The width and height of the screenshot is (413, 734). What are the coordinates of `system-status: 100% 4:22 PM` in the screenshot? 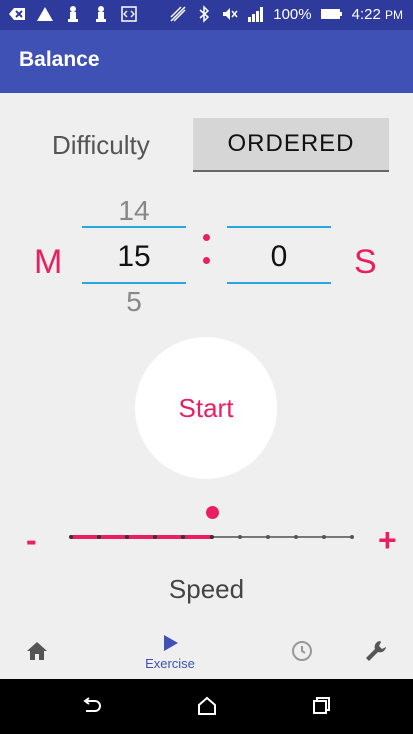 It's located at (286, 14).